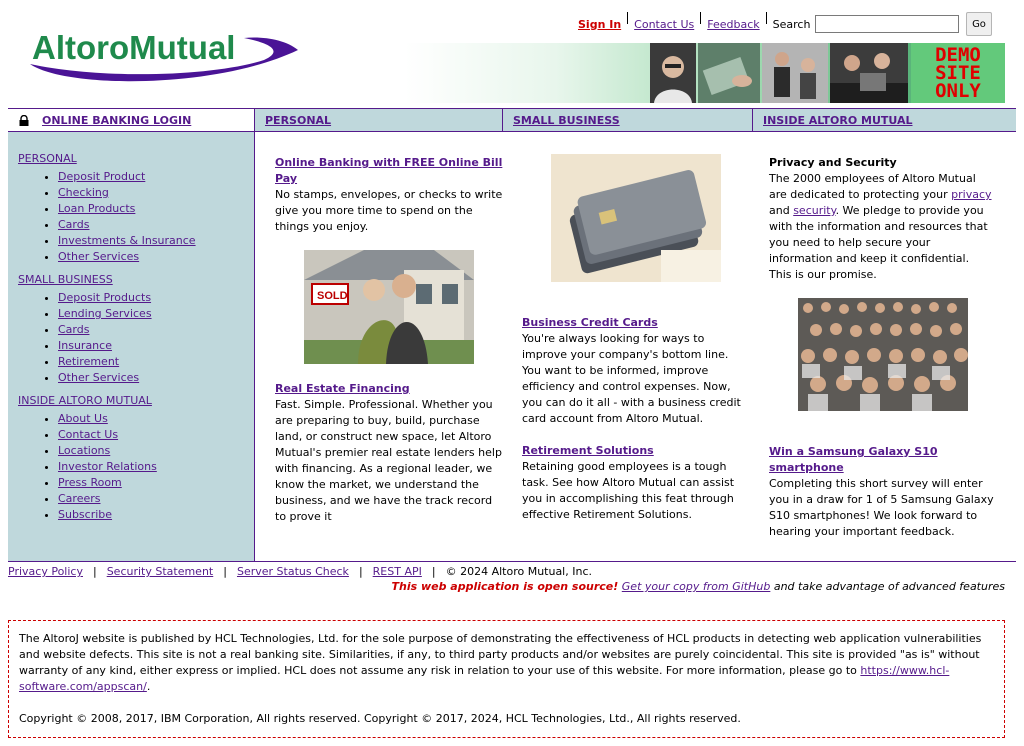 This screenshot has width=1024, height=746. I want to click on office-photo, so click(795, 73).